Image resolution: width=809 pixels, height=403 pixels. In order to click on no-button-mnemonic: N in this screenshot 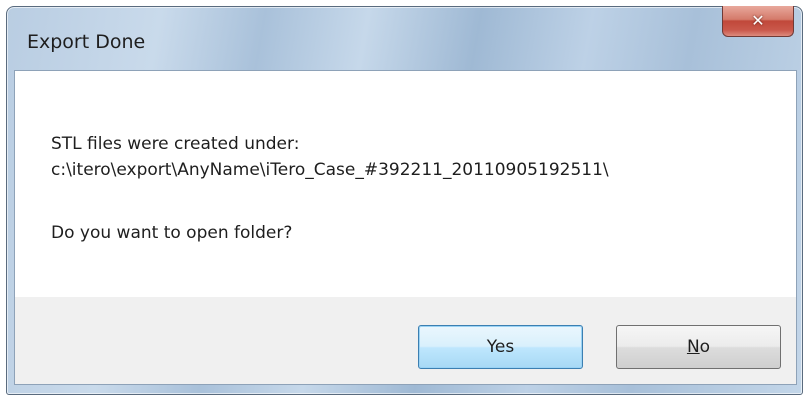, I will do `click(693, 347)`.